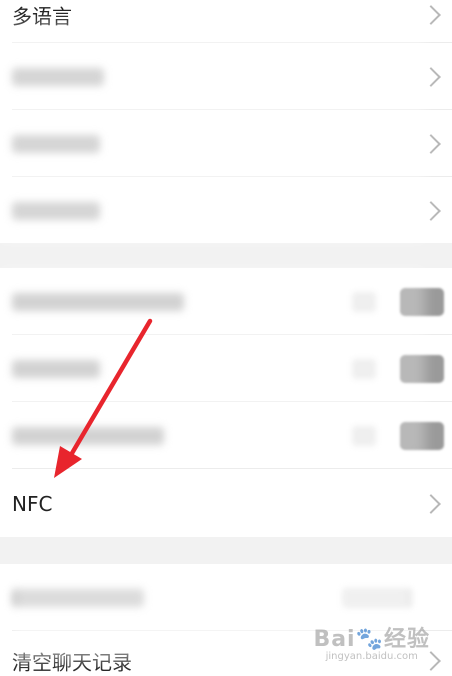 This screenshot has height=676, width=452. Describe the element at coordinates (371, 656) in the screenshot. I see `watermark-url: jingyan.baidu.com` at that location.